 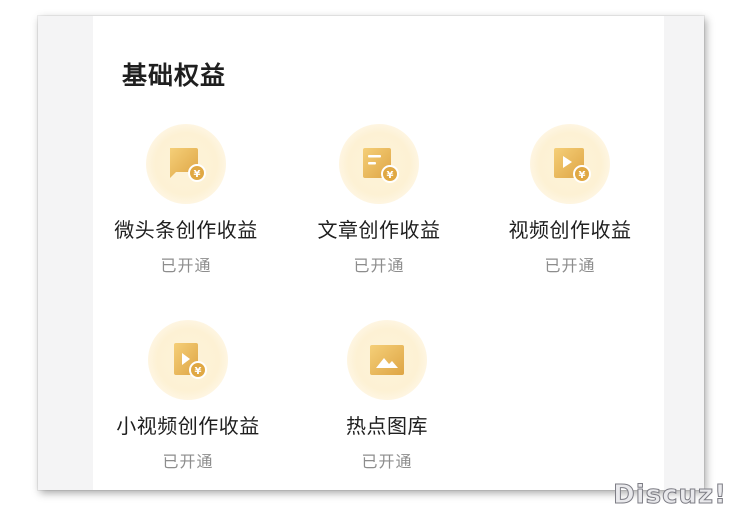 I want to click on discuz-watermark: Discuz!, so click(x=670, y=495).